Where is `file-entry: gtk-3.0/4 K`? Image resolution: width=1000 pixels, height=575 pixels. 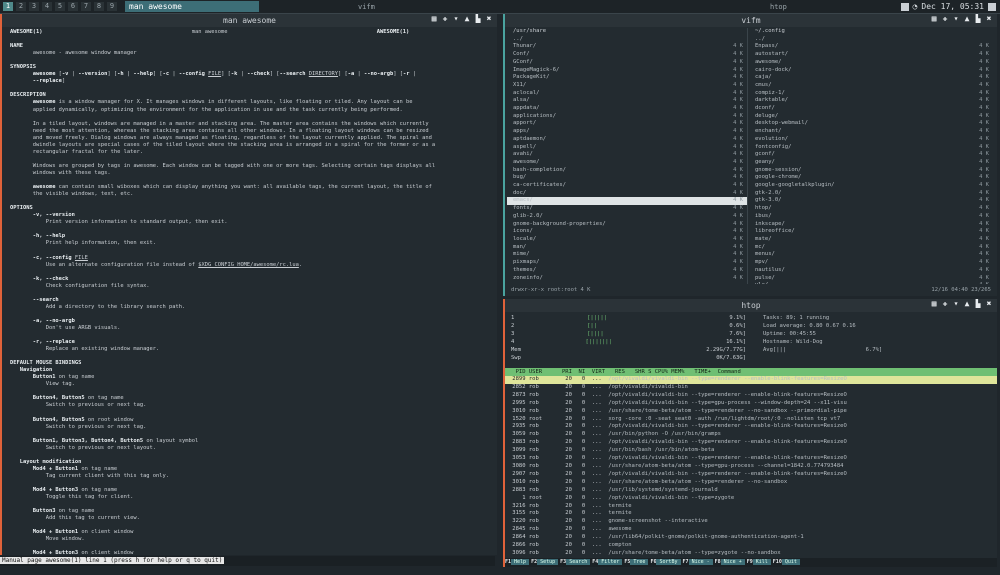
file-entry: gtk-3.0/4 K is located at coordinates (871, 201).